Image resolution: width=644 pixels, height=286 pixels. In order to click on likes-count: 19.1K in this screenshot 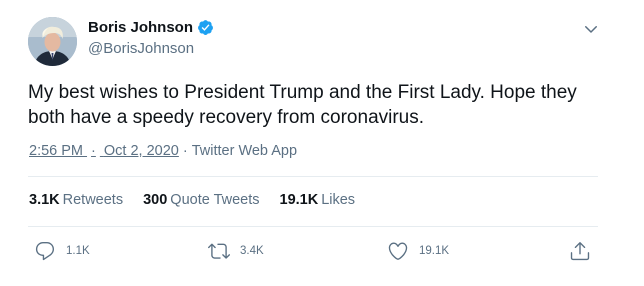, I will do `click(299, 200)`.